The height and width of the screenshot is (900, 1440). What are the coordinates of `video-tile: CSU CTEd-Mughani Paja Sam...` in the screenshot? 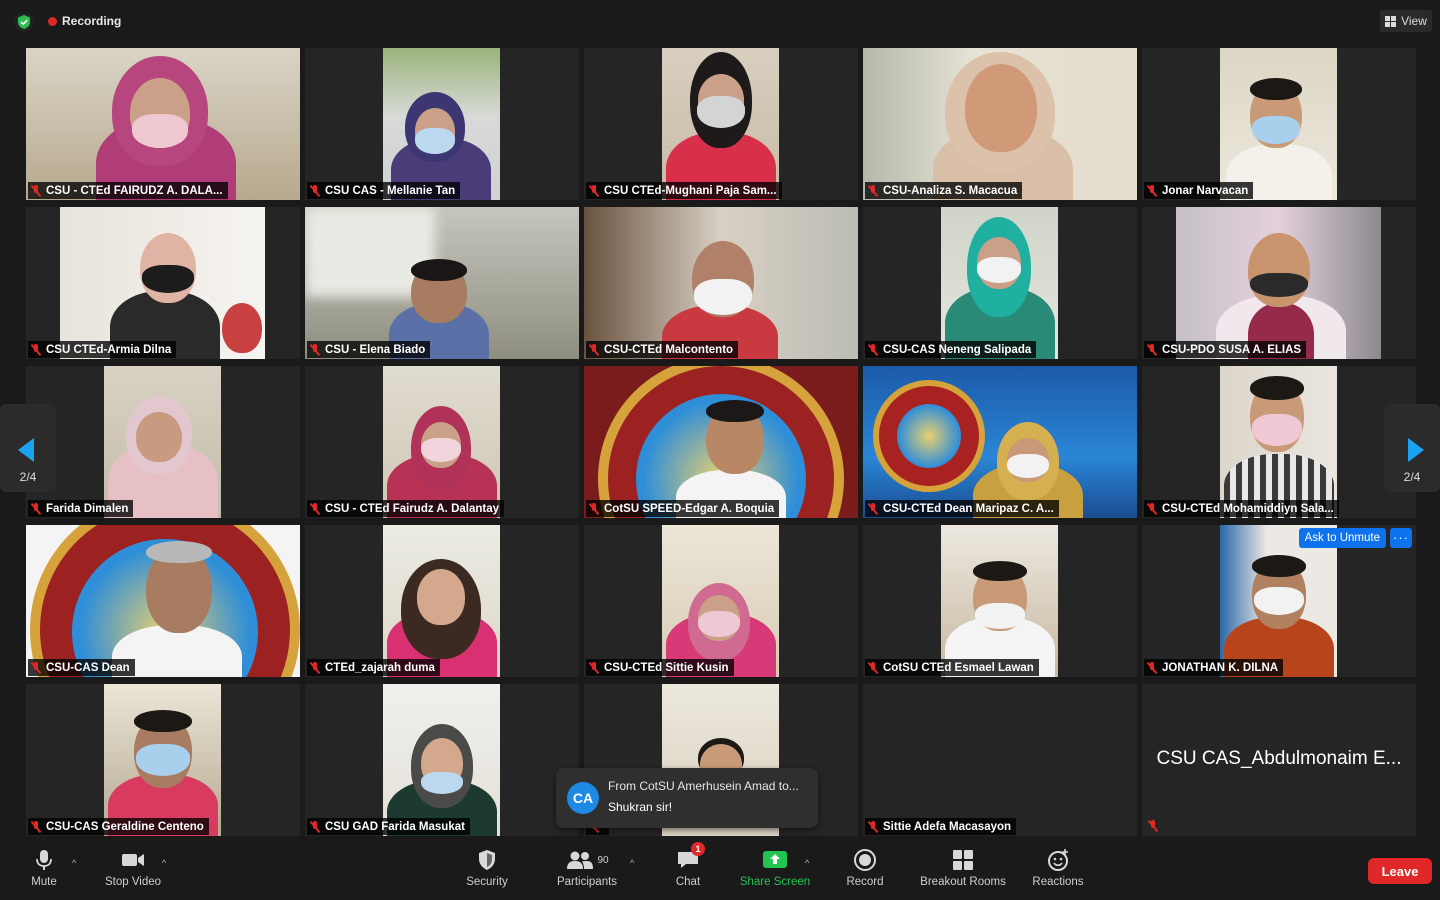 It's located at (721, 124).